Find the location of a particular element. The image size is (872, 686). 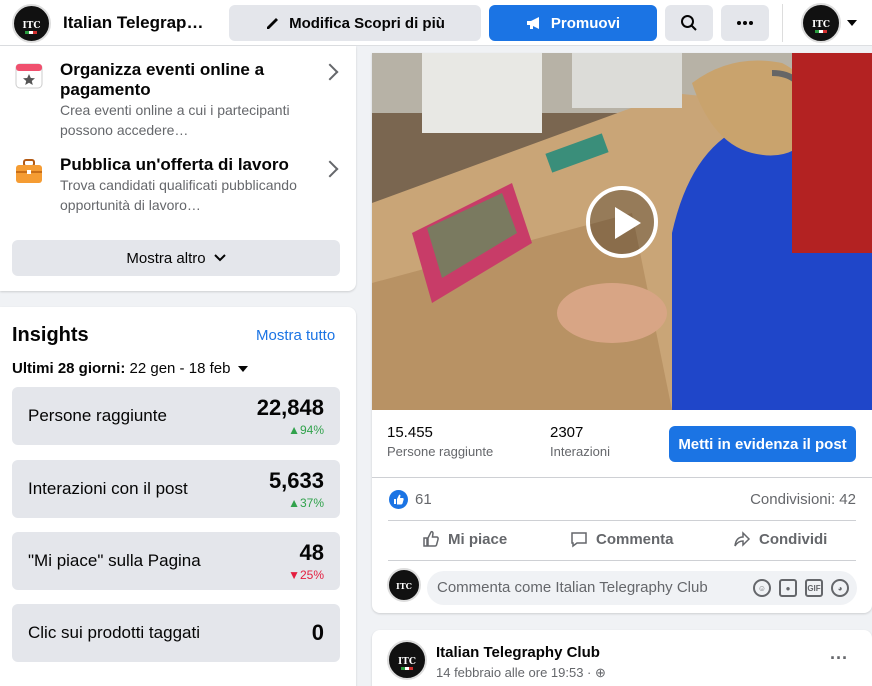

stat-value: 22,848 is located at coordinates (290, 407).